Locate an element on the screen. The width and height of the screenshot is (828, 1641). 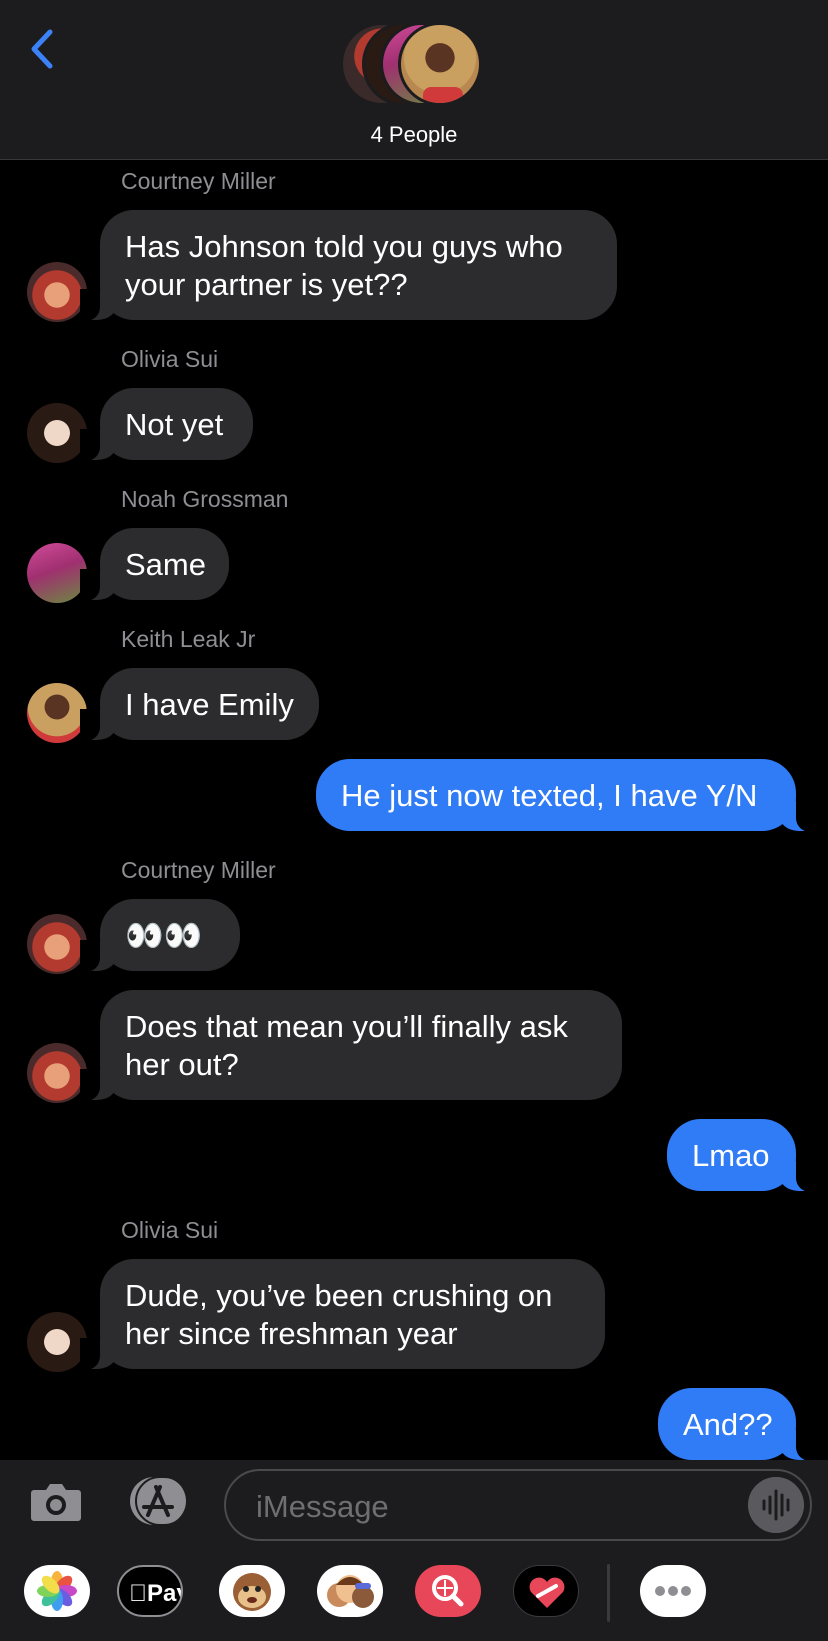
group-avatars is located at coordinates (415, 65).